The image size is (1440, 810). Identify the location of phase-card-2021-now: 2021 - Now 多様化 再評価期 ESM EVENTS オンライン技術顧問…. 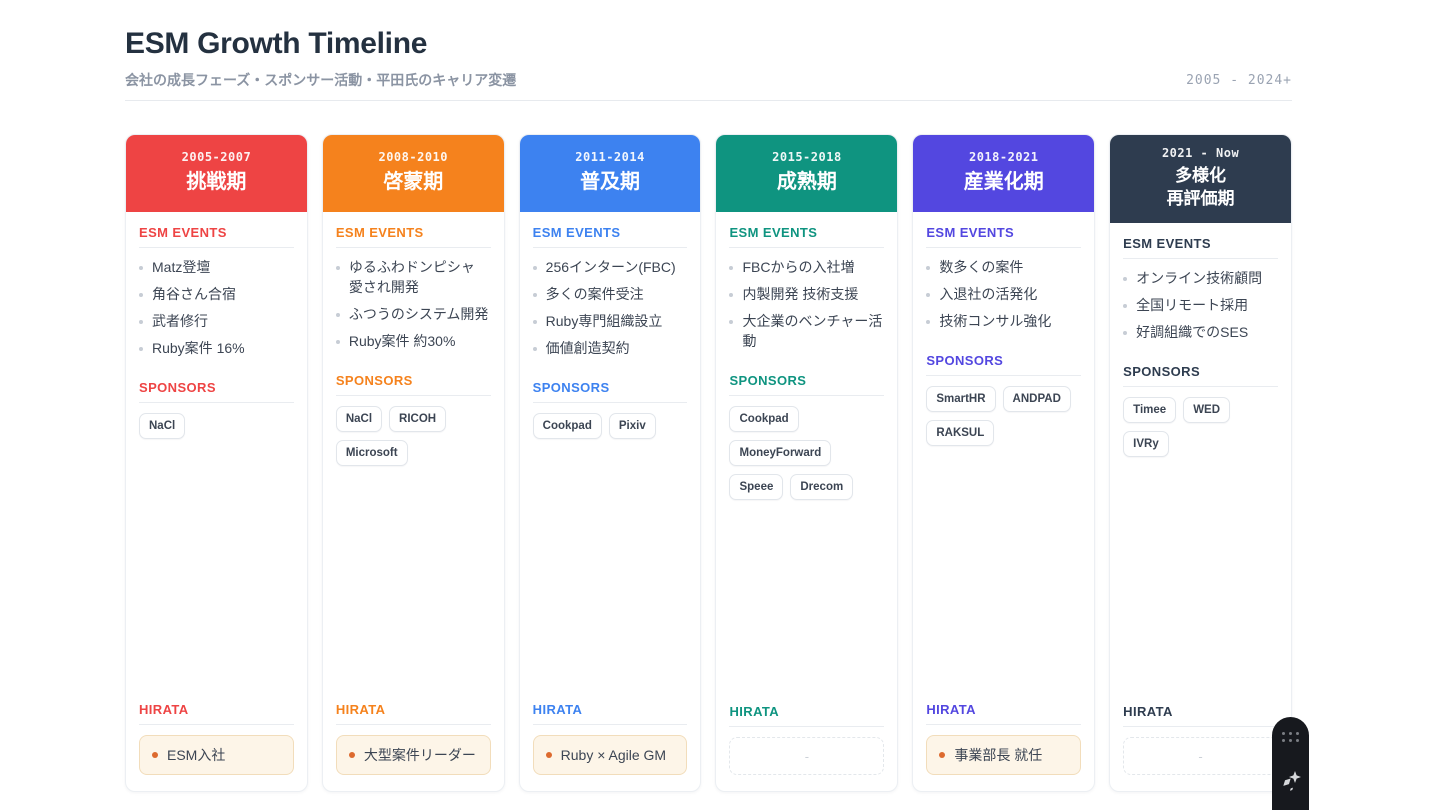
(1200, 463).